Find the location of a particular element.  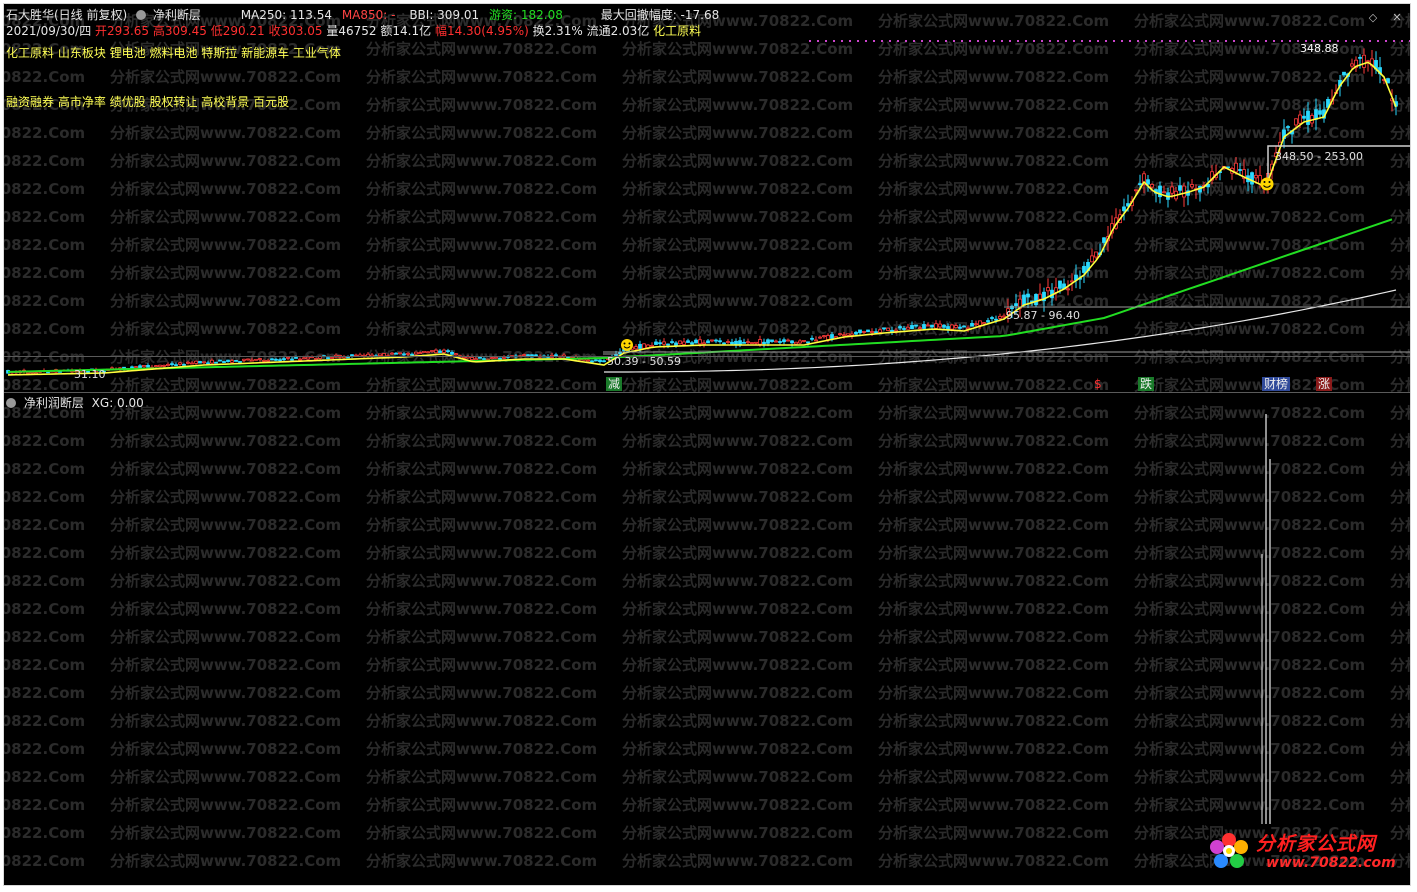

indicator-dropdown-icon is located at coordinates (141, 15).